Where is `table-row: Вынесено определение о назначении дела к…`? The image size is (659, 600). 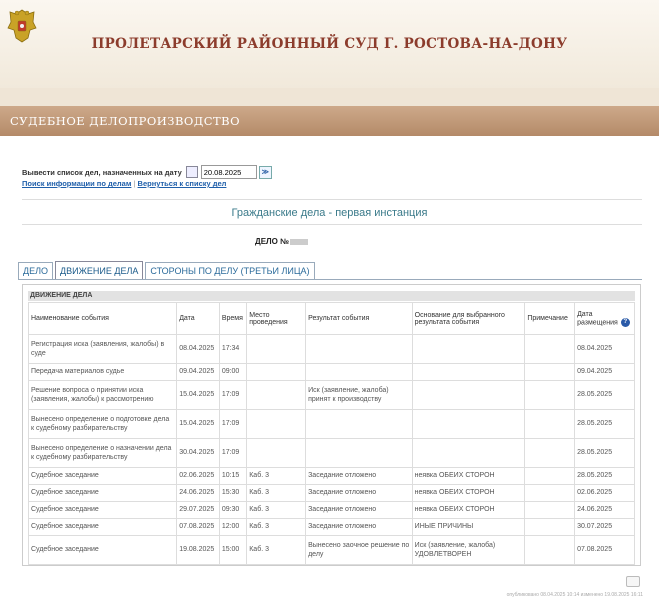
table-row: Вынесено определение о назначении дела к… is located at coordinates (331, 453).